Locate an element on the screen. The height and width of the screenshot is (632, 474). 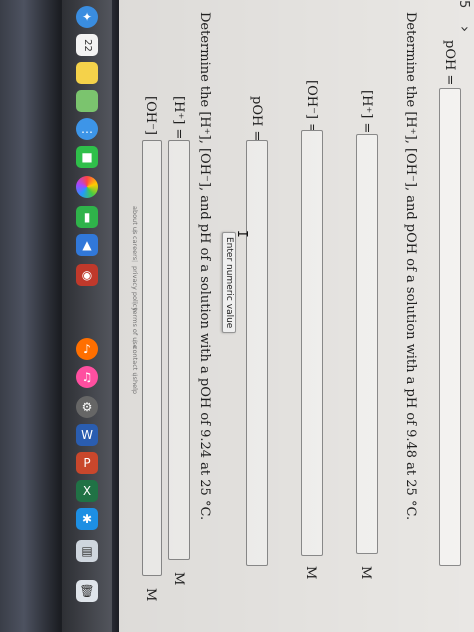
safari-icon: ✦ is located at coordinates (87, 17).